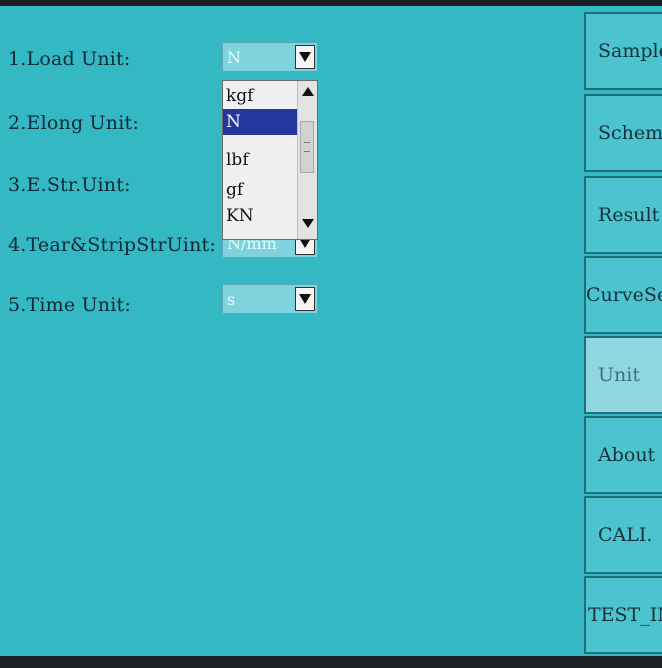 The width and height of the screenshot is (662, 668). What do you see at coordinates (260, 96) in the screenshot?
I see `dropdown-option-kgf: kgf` at bounding box center [260, 96].